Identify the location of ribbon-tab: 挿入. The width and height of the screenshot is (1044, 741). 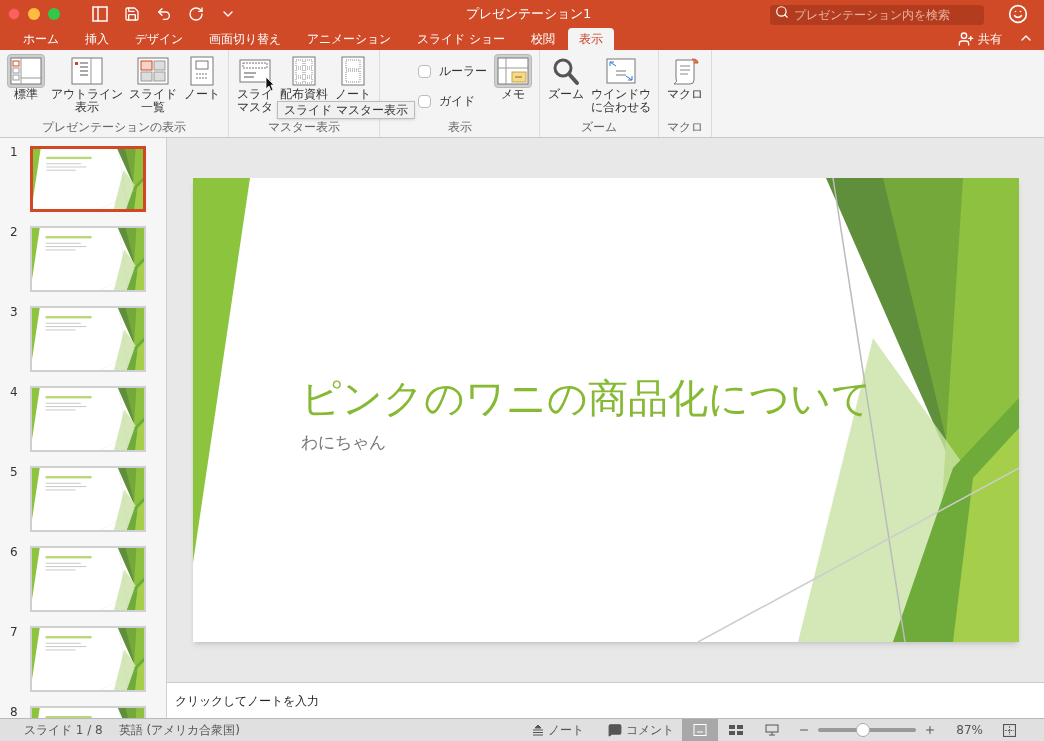
(97, 39).